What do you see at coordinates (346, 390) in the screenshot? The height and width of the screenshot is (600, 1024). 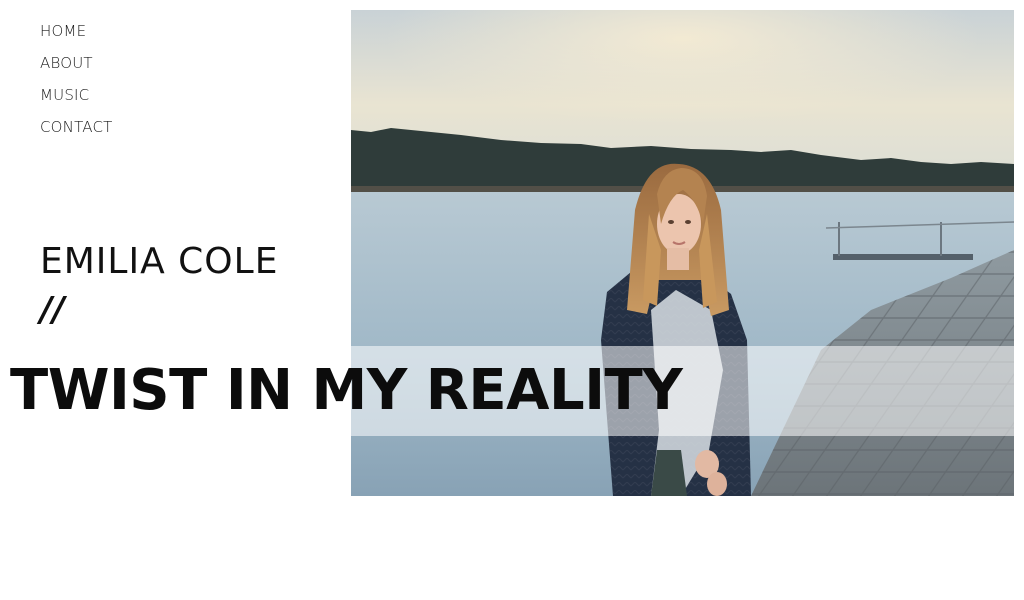 I see `song-title: TWIST IN MY REALITY` at bounding box center [346, 390].